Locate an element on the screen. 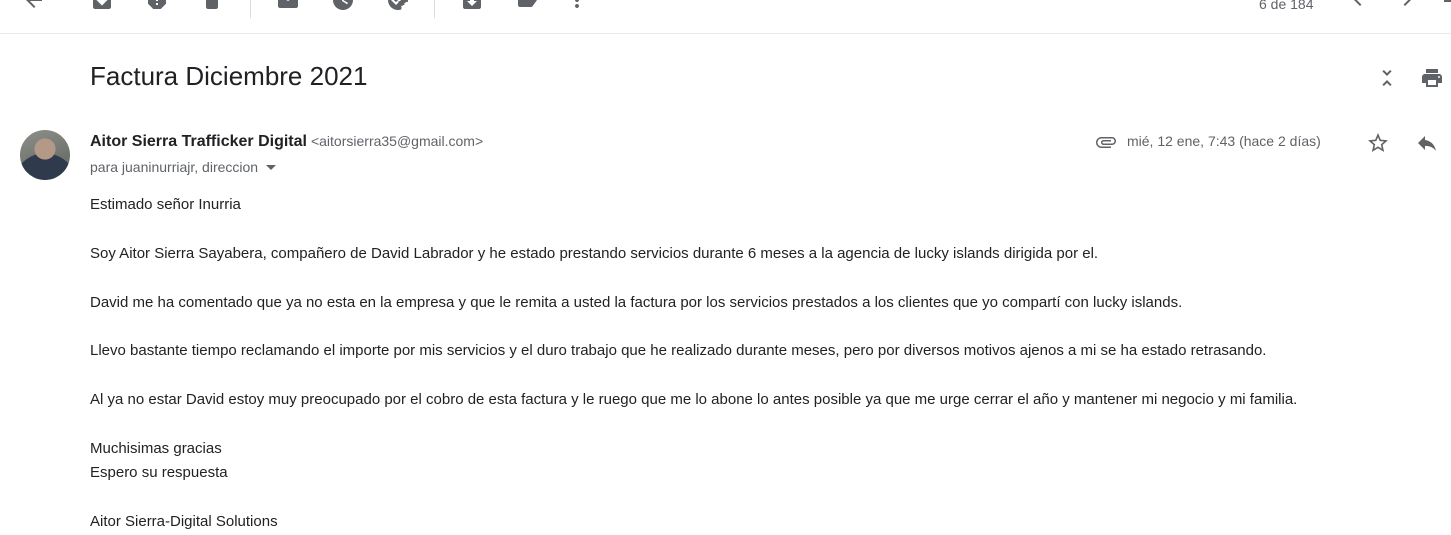 The width and height of the screenshot is (1451, 535). print-icon is located at coordinates (1432, 78).